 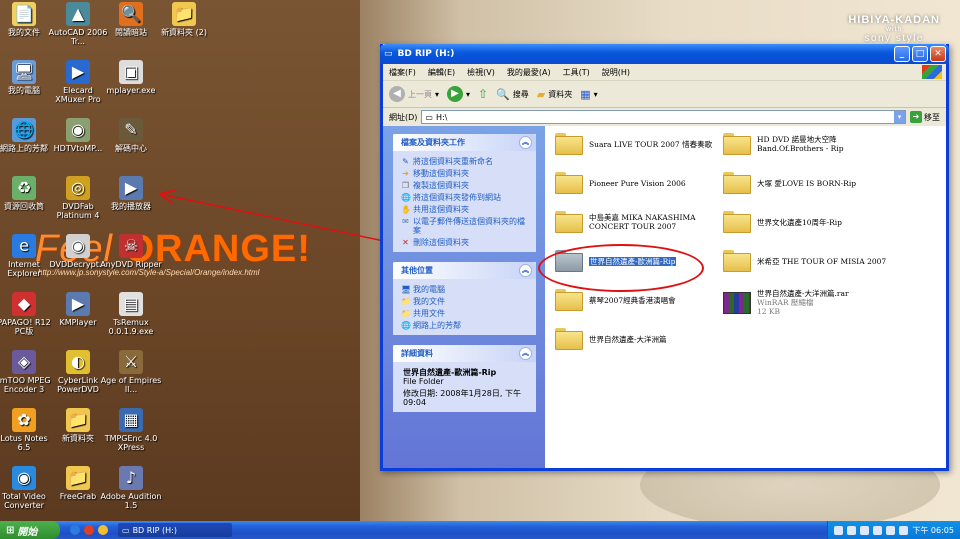 What do you see at coordinates (560, 94) in the screenshot?
I see `folders-label: 資料夾` at bounding box center [560, 94].